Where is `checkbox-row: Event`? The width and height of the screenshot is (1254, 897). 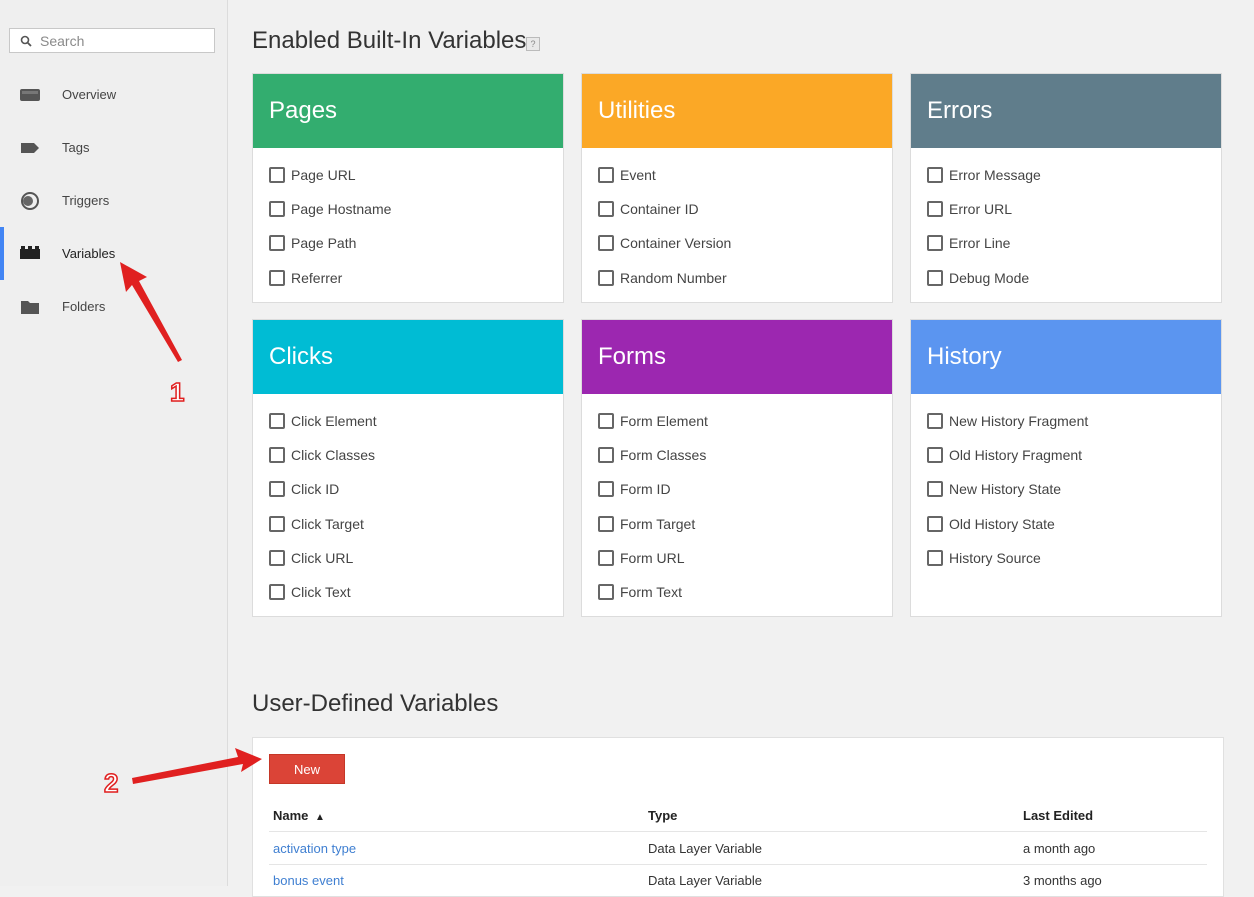 checkbox-row: Event is located at coordinates (737, 175).